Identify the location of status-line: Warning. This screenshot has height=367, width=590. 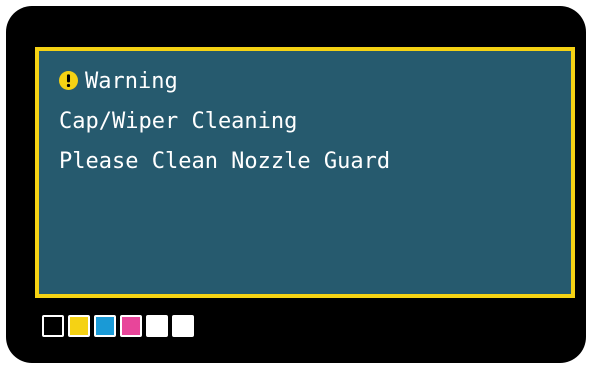
(118, 82).